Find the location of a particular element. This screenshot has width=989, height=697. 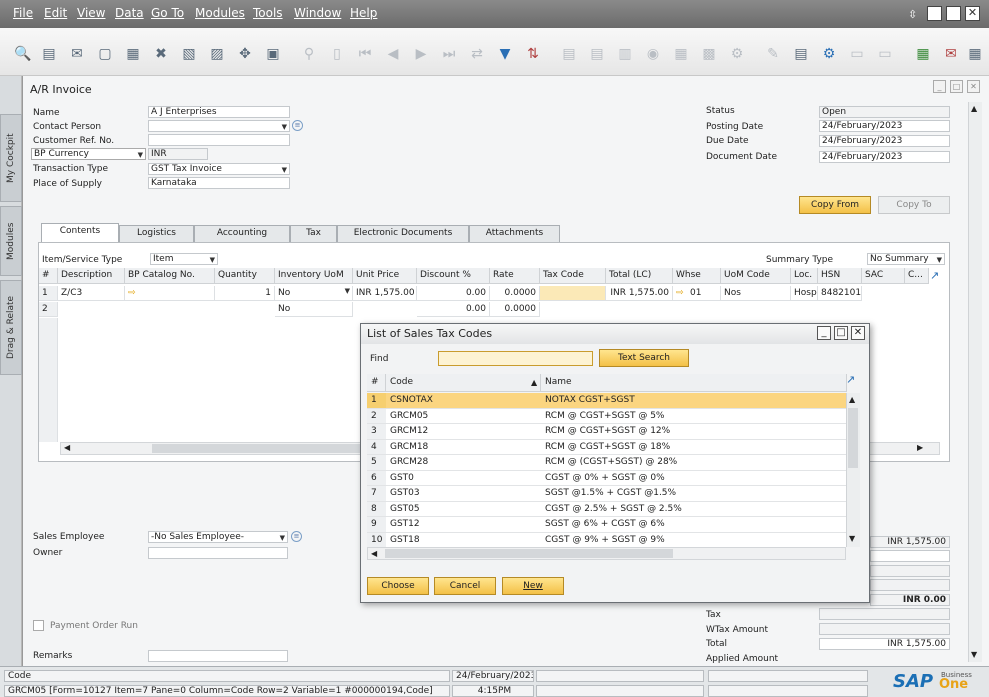

col-quantity: Quantity is located at coordinates (245, 276).